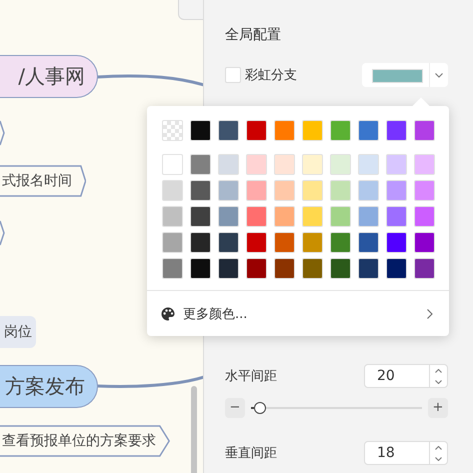 The image size is (473, 473). What do you see at coordinates (190, 10) in the screenshot?
I see `panel-tab` at bounding box center [190, 10].